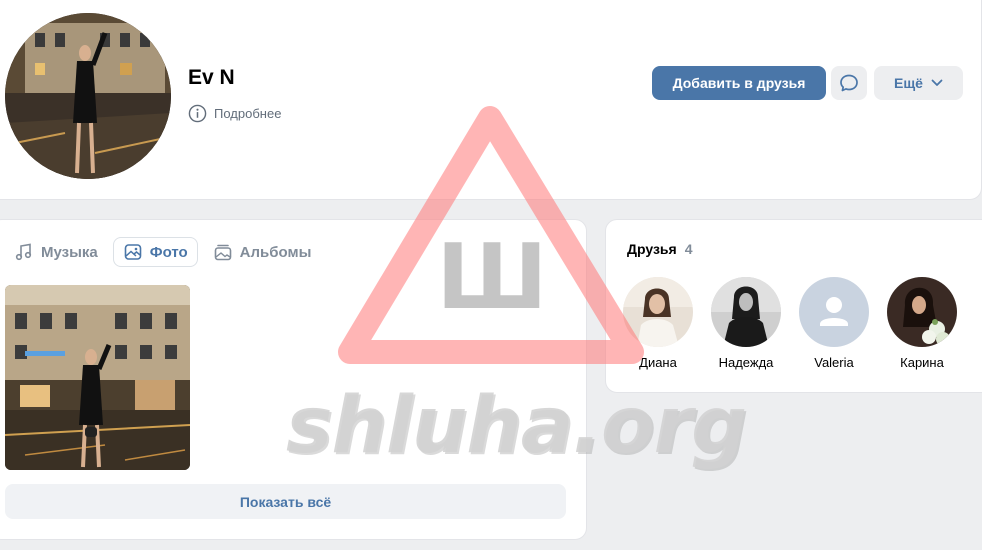 This screenshot has width=982, height=550. What do you see at coordinates (285, 501) in the screenshot?
I see `show-all-button: Показать всё` at bounding box center [285, 501].